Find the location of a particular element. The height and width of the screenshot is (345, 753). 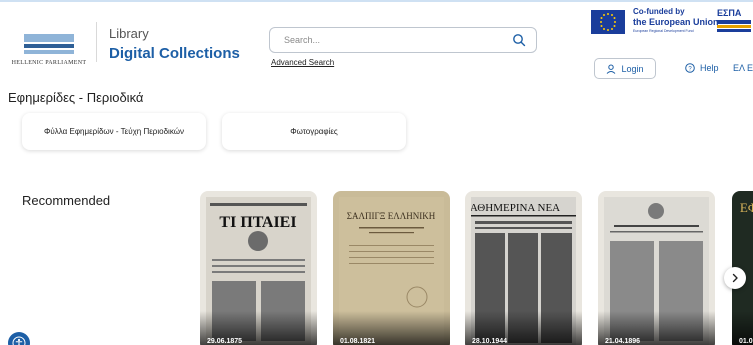

login-button: Login is located at coordinates (625, 68).